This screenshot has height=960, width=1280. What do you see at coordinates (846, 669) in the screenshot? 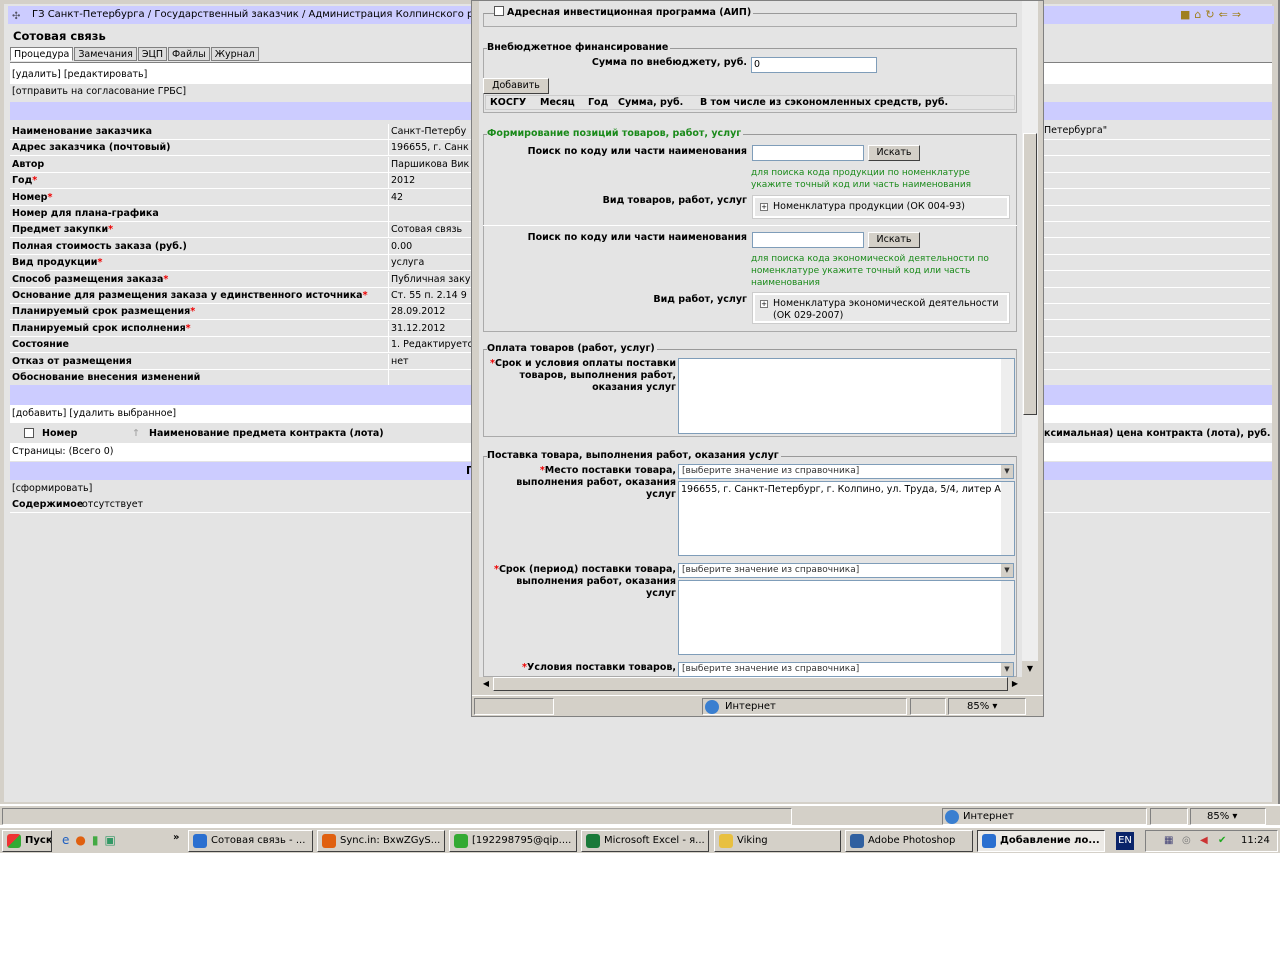
I see `delivery-conditions-select: [выберите значение из справочника] ▼` at bounding box center [846, 669].